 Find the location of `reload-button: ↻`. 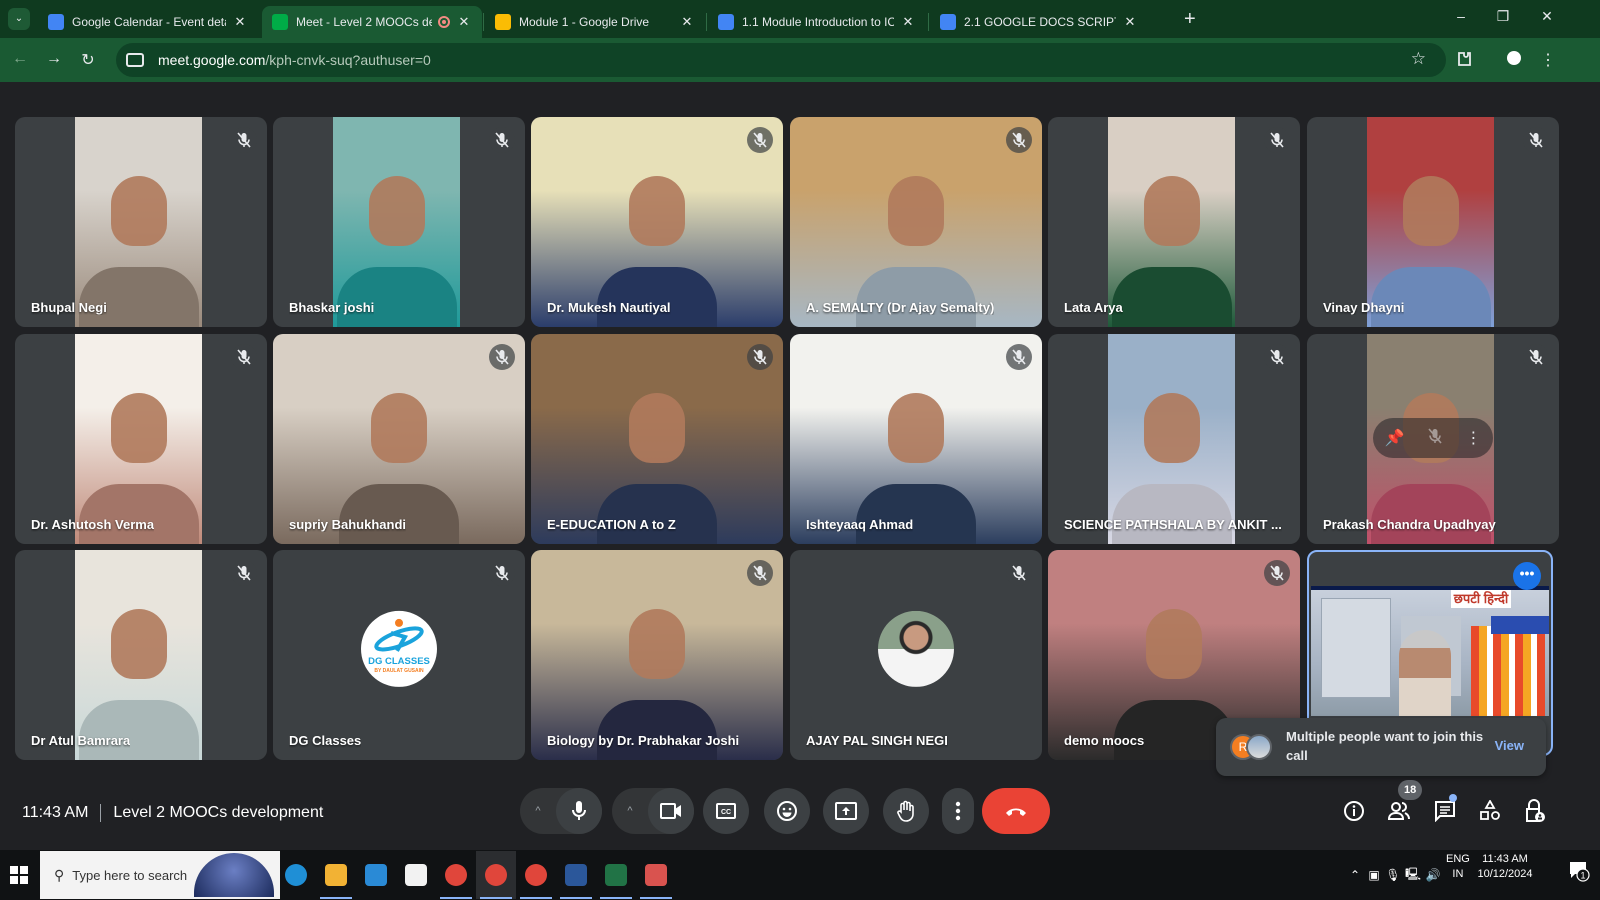

reload-button: ↻ is located at coordinates (88, 60).